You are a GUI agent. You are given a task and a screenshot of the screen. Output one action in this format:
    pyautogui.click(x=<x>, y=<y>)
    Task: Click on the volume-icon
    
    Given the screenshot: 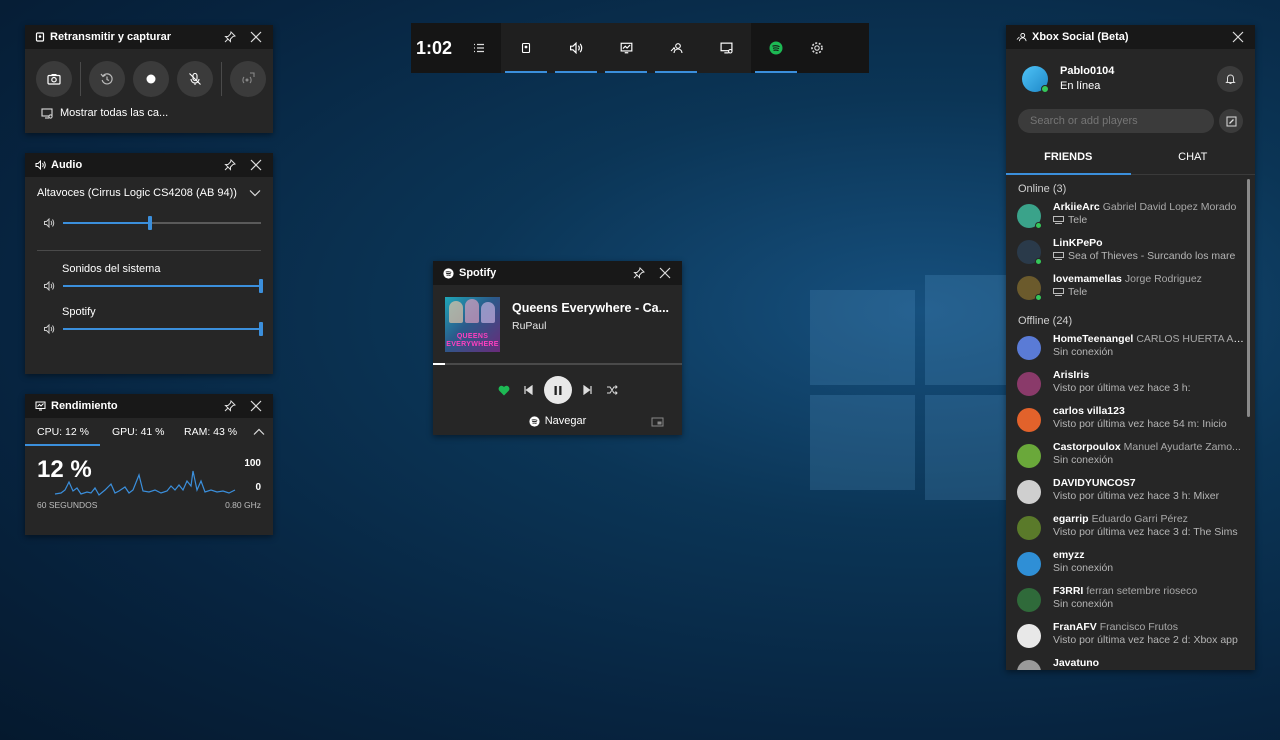 What is the action you would take?
    pyautogui.click(x=49, y=286)
    